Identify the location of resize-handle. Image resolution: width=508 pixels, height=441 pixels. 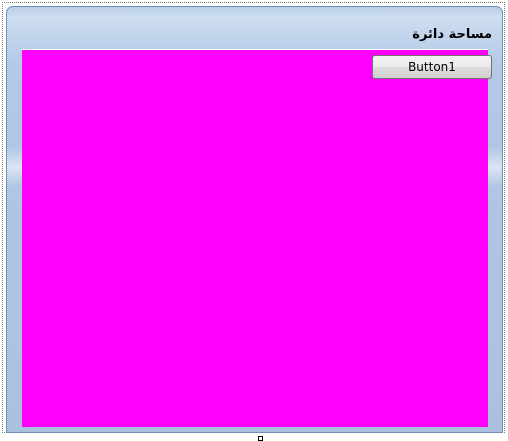
(260, 438).